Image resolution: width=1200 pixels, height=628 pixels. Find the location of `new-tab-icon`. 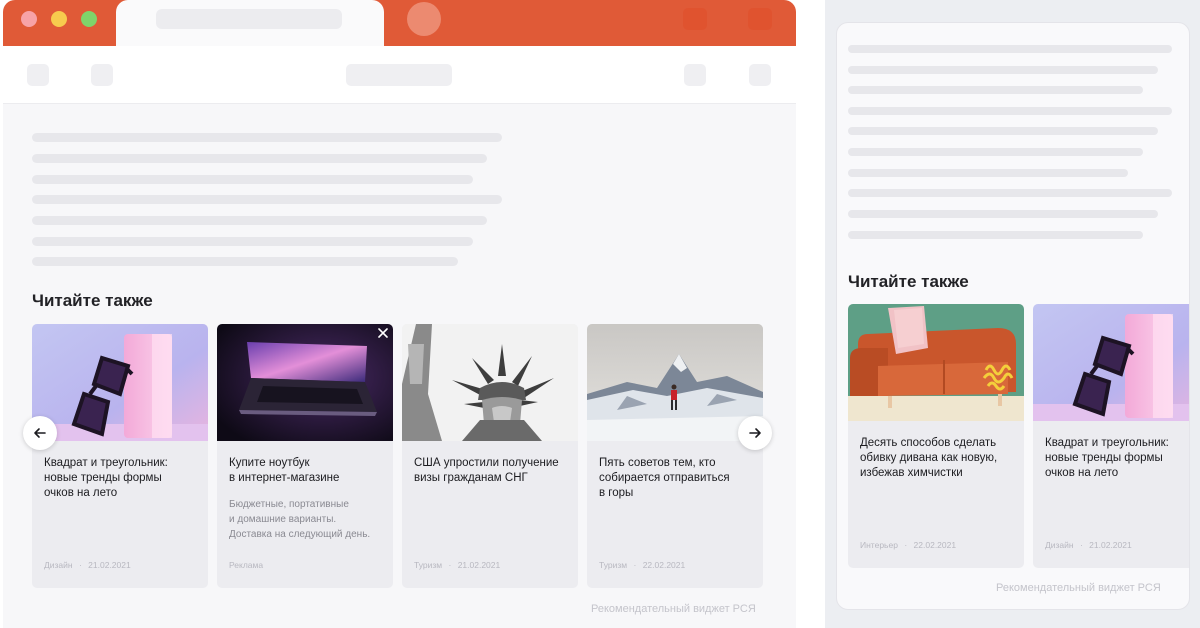

new-tab-icon is located at coordinates (424, 19).